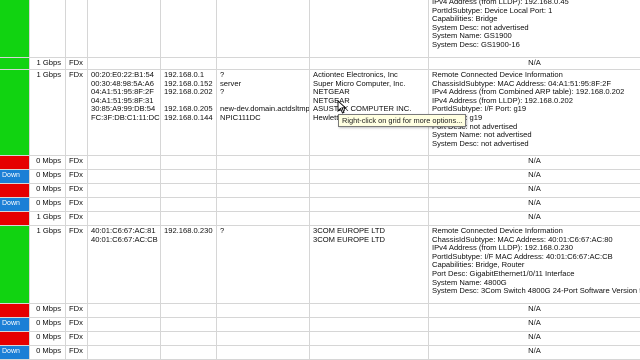 This screenshot has height=360, width=640. Describe the element at coordinates (342, 107) in the screenshot. I see `mouse-pointer-icon` at that location.